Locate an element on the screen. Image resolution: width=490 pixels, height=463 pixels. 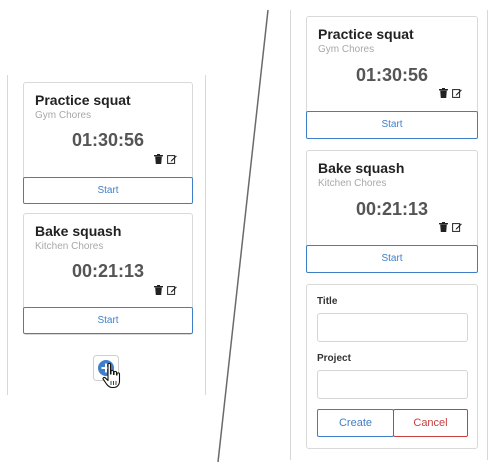
left-panel-border-left is located at coordinates (7, 235).